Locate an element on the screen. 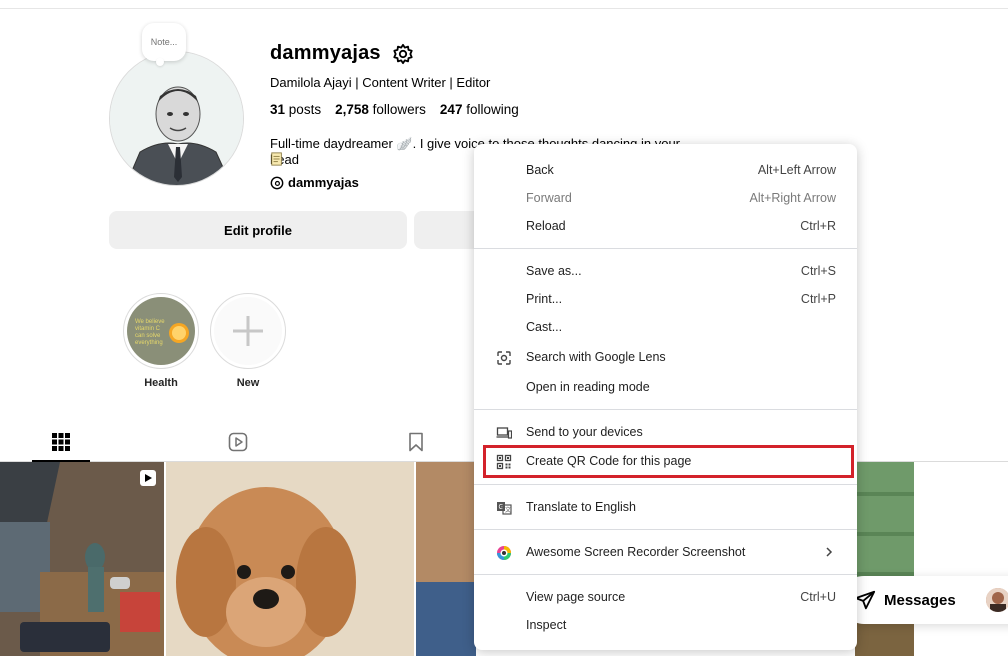 This screenshot has width=1008, height=656. following-stat: 247 following is located at coordinates (479, 109).